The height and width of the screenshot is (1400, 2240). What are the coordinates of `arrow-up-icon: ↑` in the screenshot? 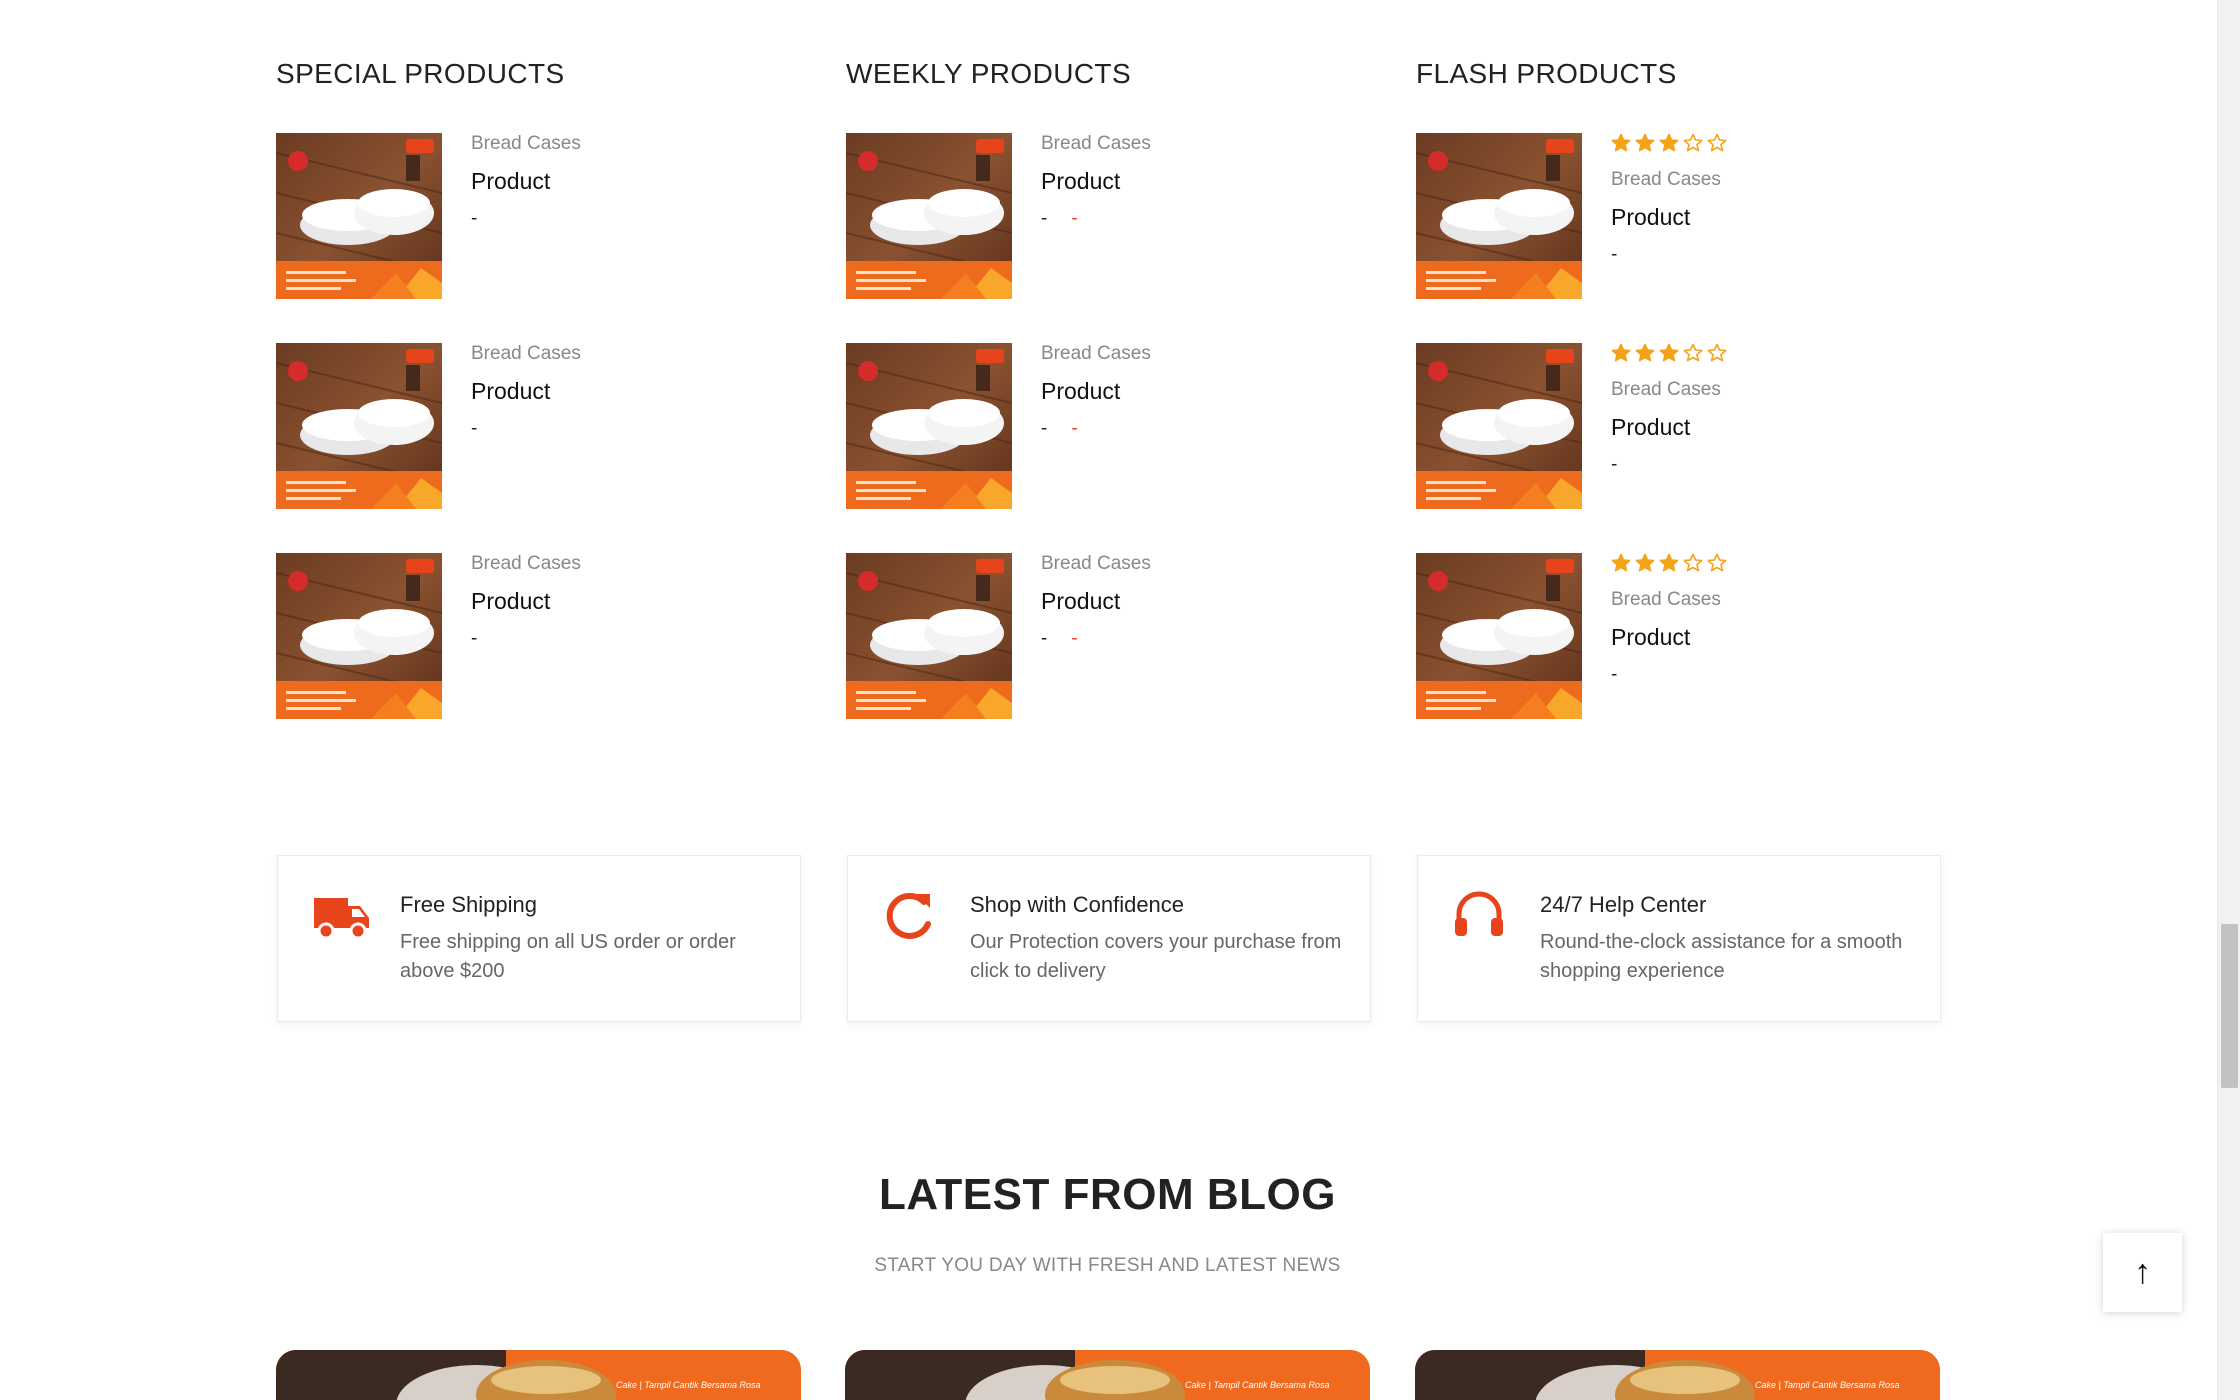 It's located at (2142, 1272).